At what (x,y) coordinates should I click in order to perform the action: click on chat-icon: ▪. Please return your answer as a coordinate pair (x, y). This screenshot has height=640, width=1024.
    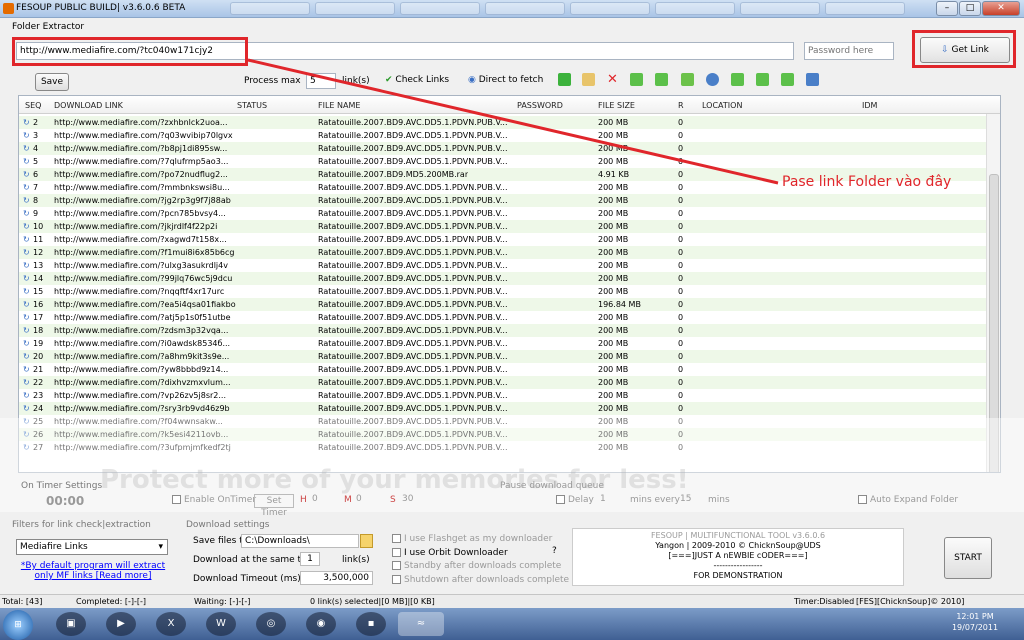
    Looking at the image, I should click on (371, 624).